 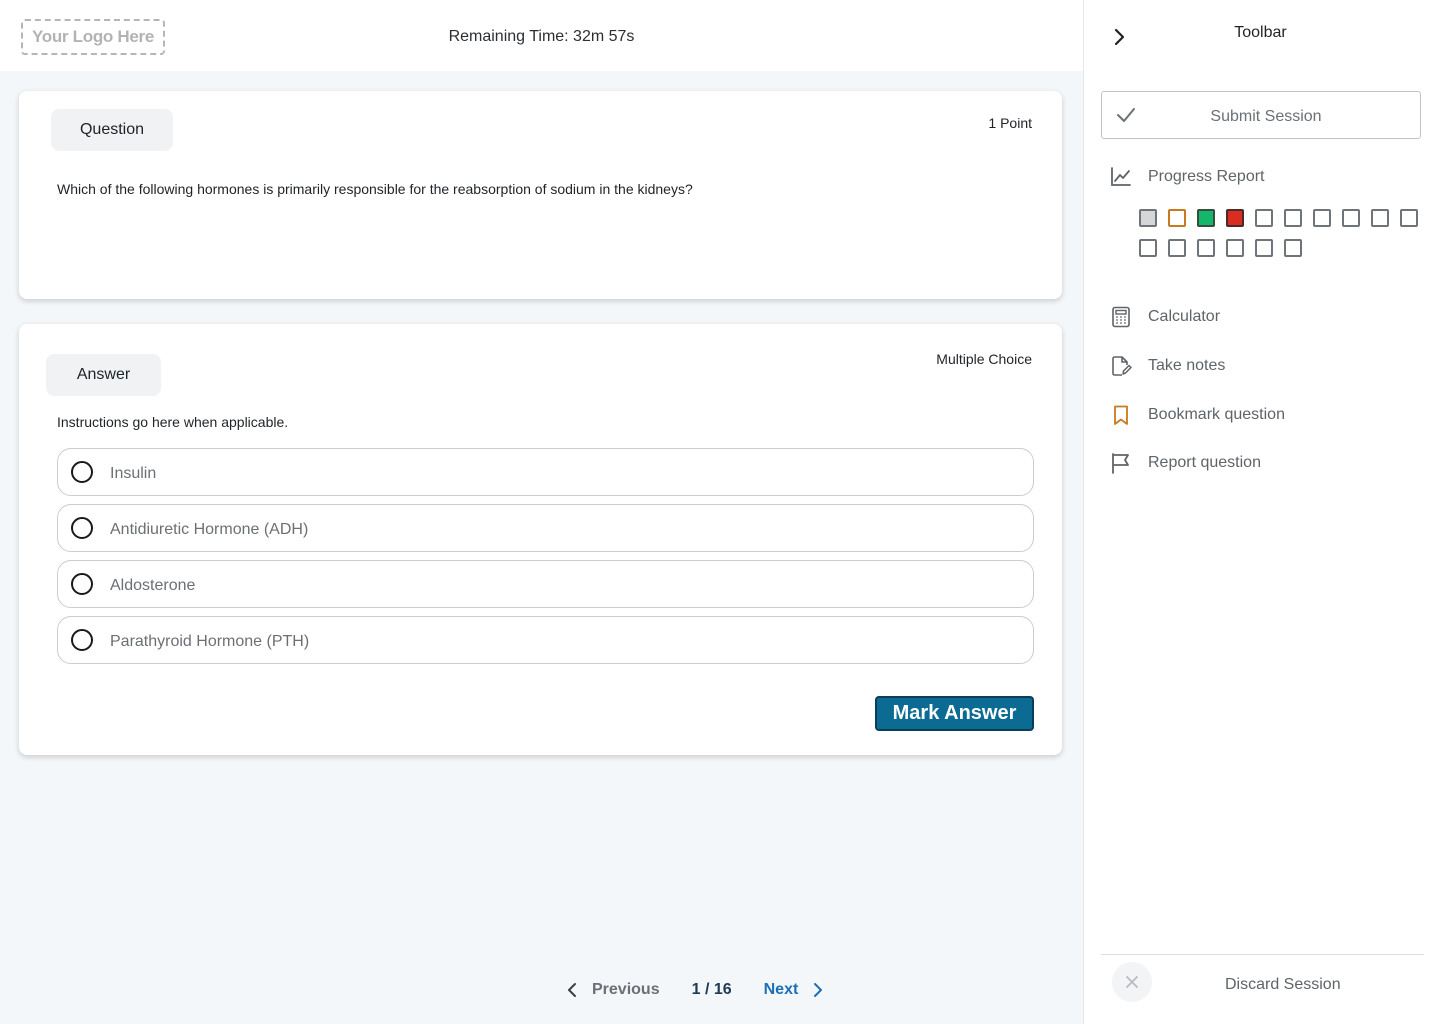 What do you see at coordinates (1235, 248) in the screenshot?
I see `progress-box-14-unanswered` at bounding box center [1235, 248].